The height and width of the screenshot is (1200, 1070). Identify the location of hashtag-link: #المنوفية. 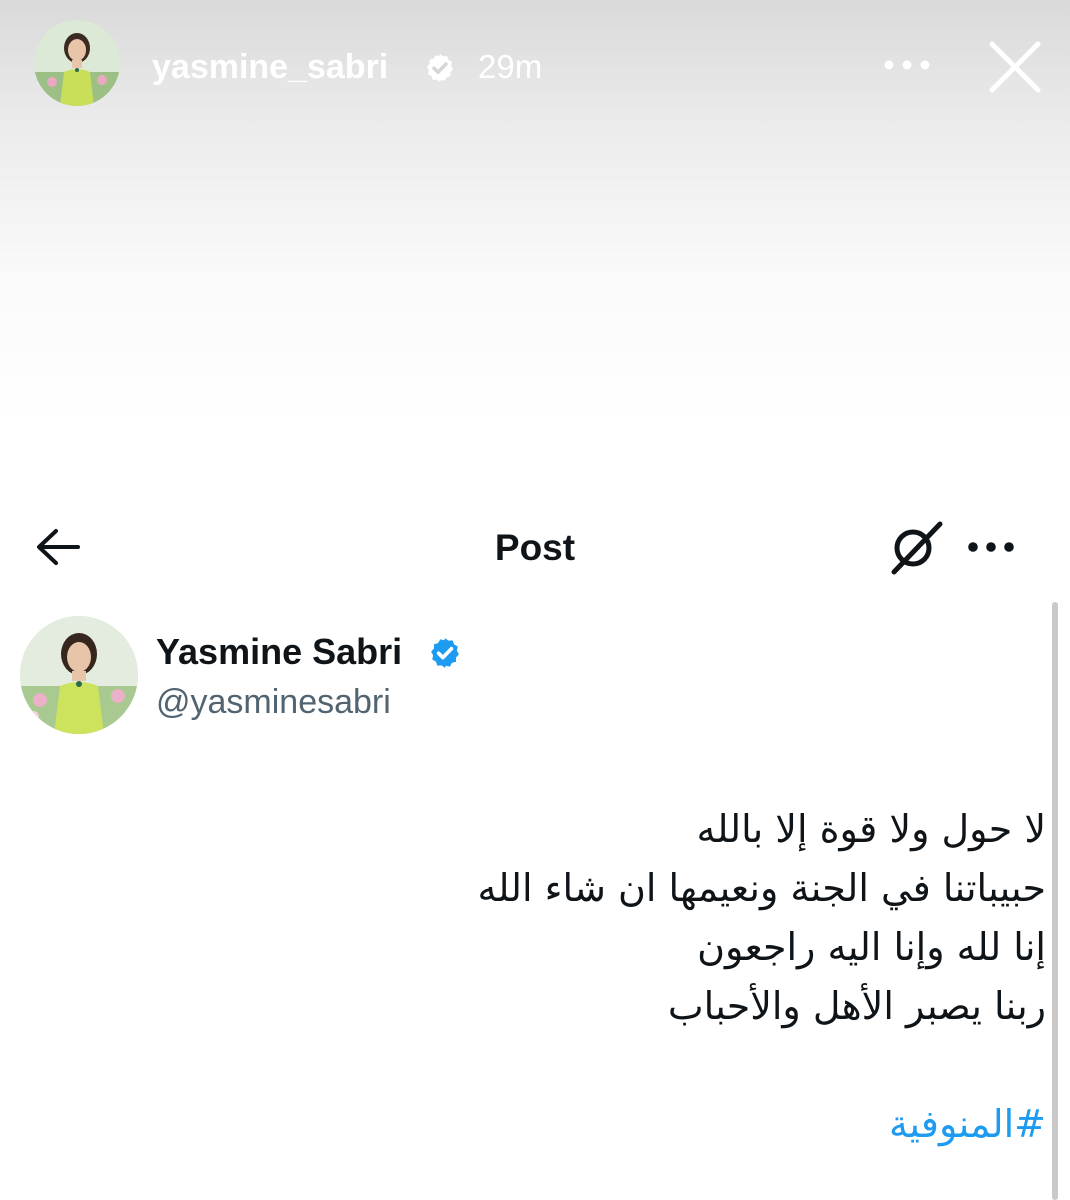
(967, 1124).